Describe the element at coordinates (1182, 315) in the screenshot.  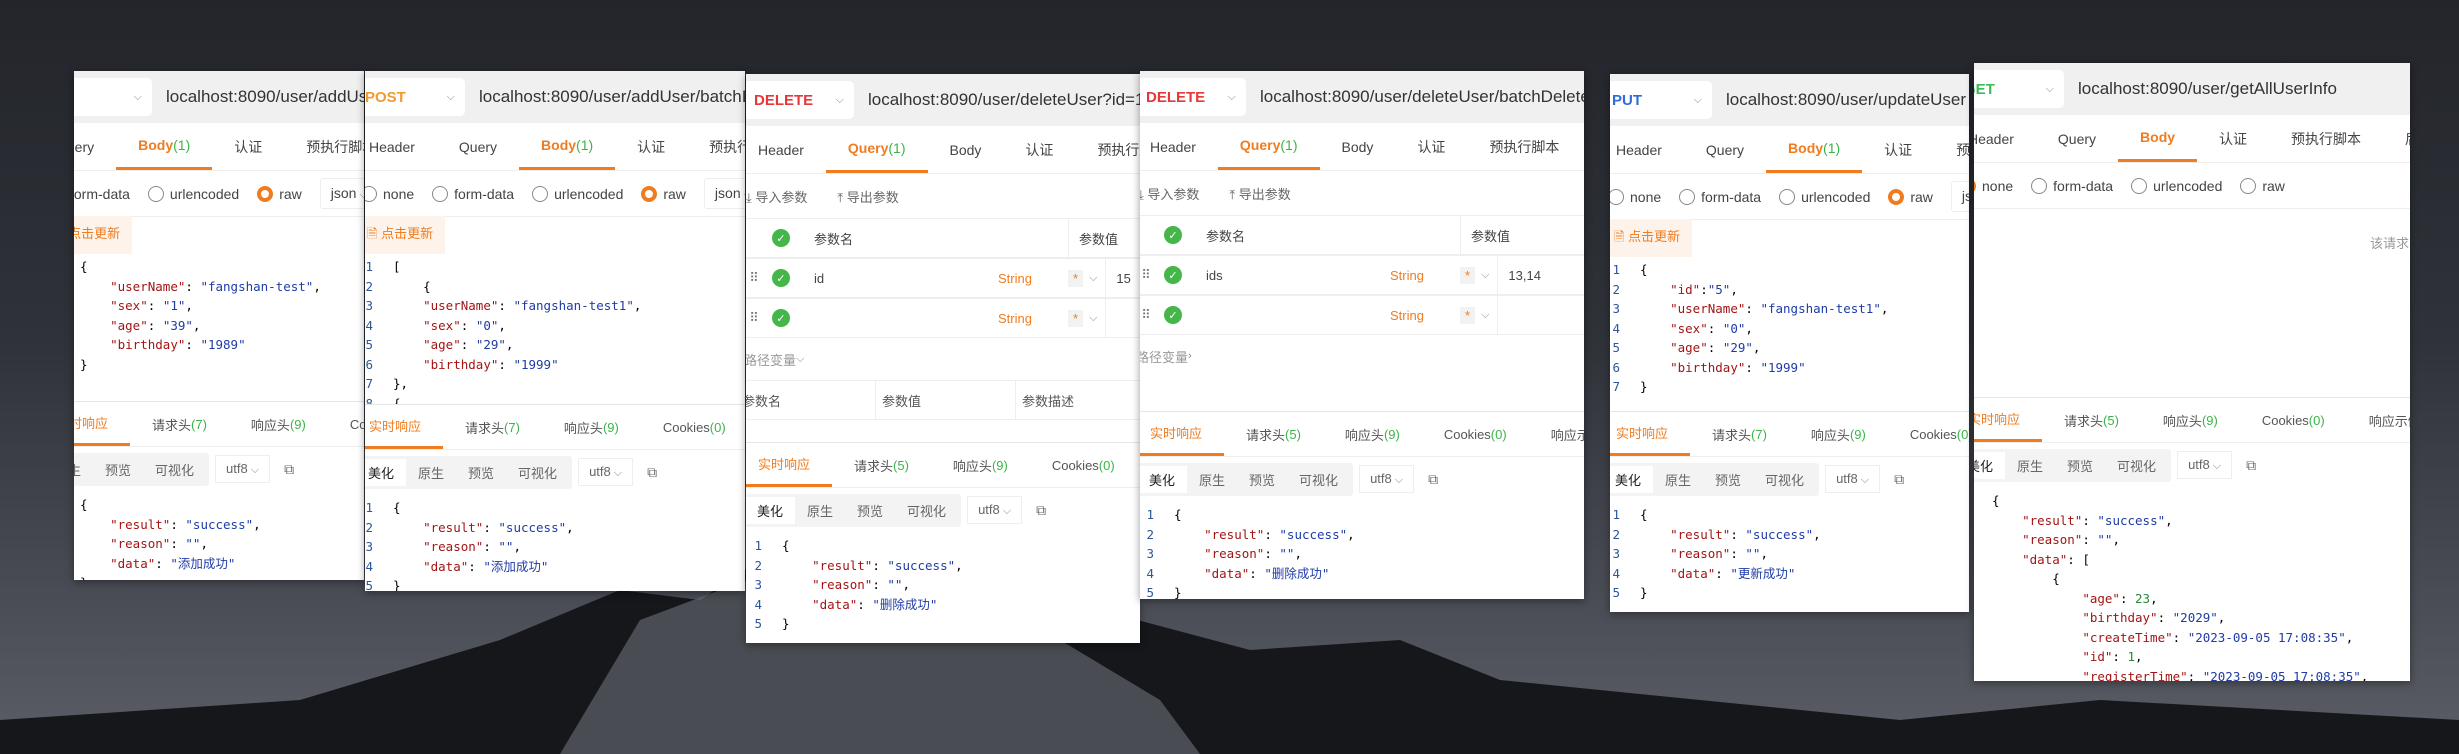
I see `param-checkbox: ✓` at that location.